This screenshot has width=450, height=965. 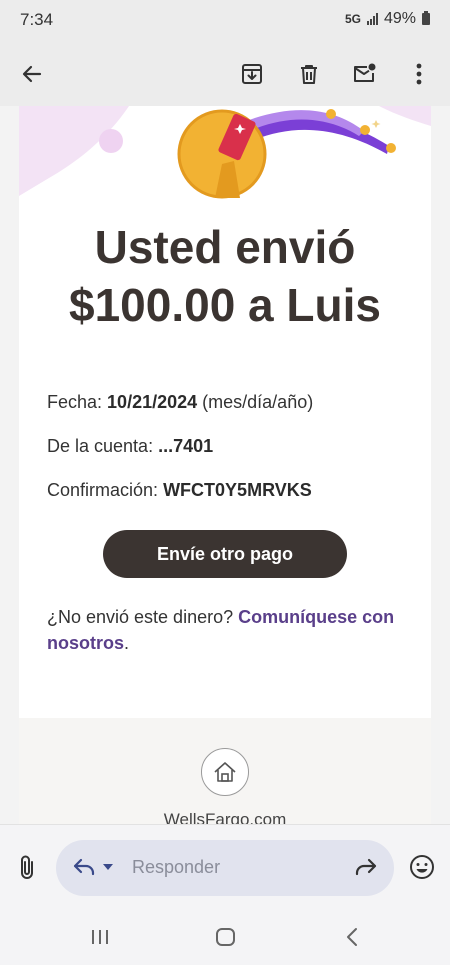 I want to click on reply-mode-selector, so click(x=93, y=867).